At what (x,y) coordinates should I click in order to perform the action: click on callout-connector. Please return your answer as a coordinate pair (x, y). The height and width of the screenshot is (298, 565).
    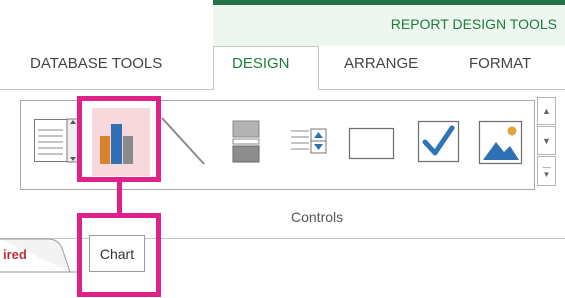
    Looking at the image, I should click on (119, 199).